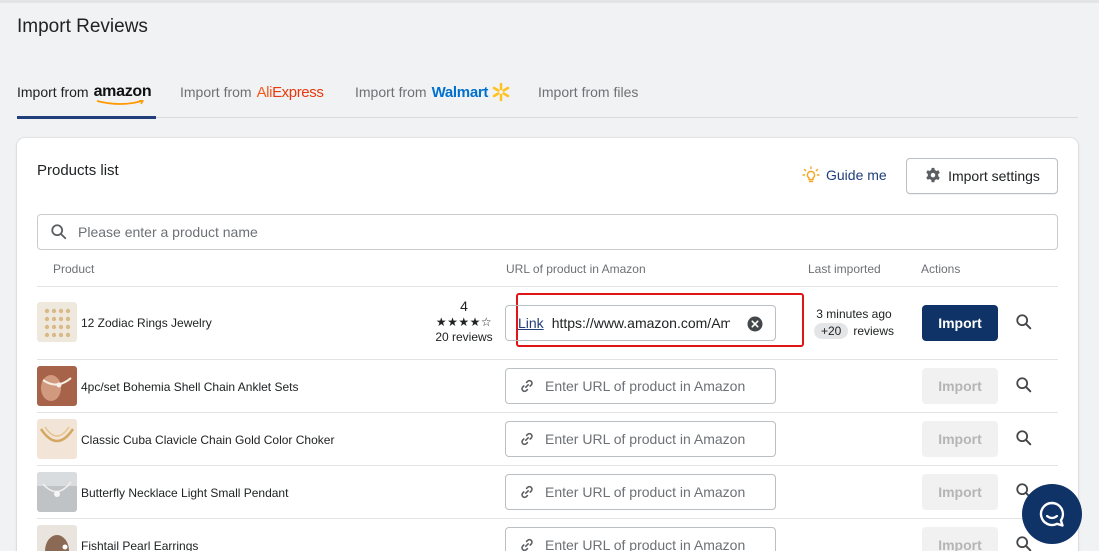 This screenshot has width=1099, height=551. Describe the element at coordinates (140, 545) in the screenshot. I see `product-name: Fishtail Pearl Earrings` at that location.